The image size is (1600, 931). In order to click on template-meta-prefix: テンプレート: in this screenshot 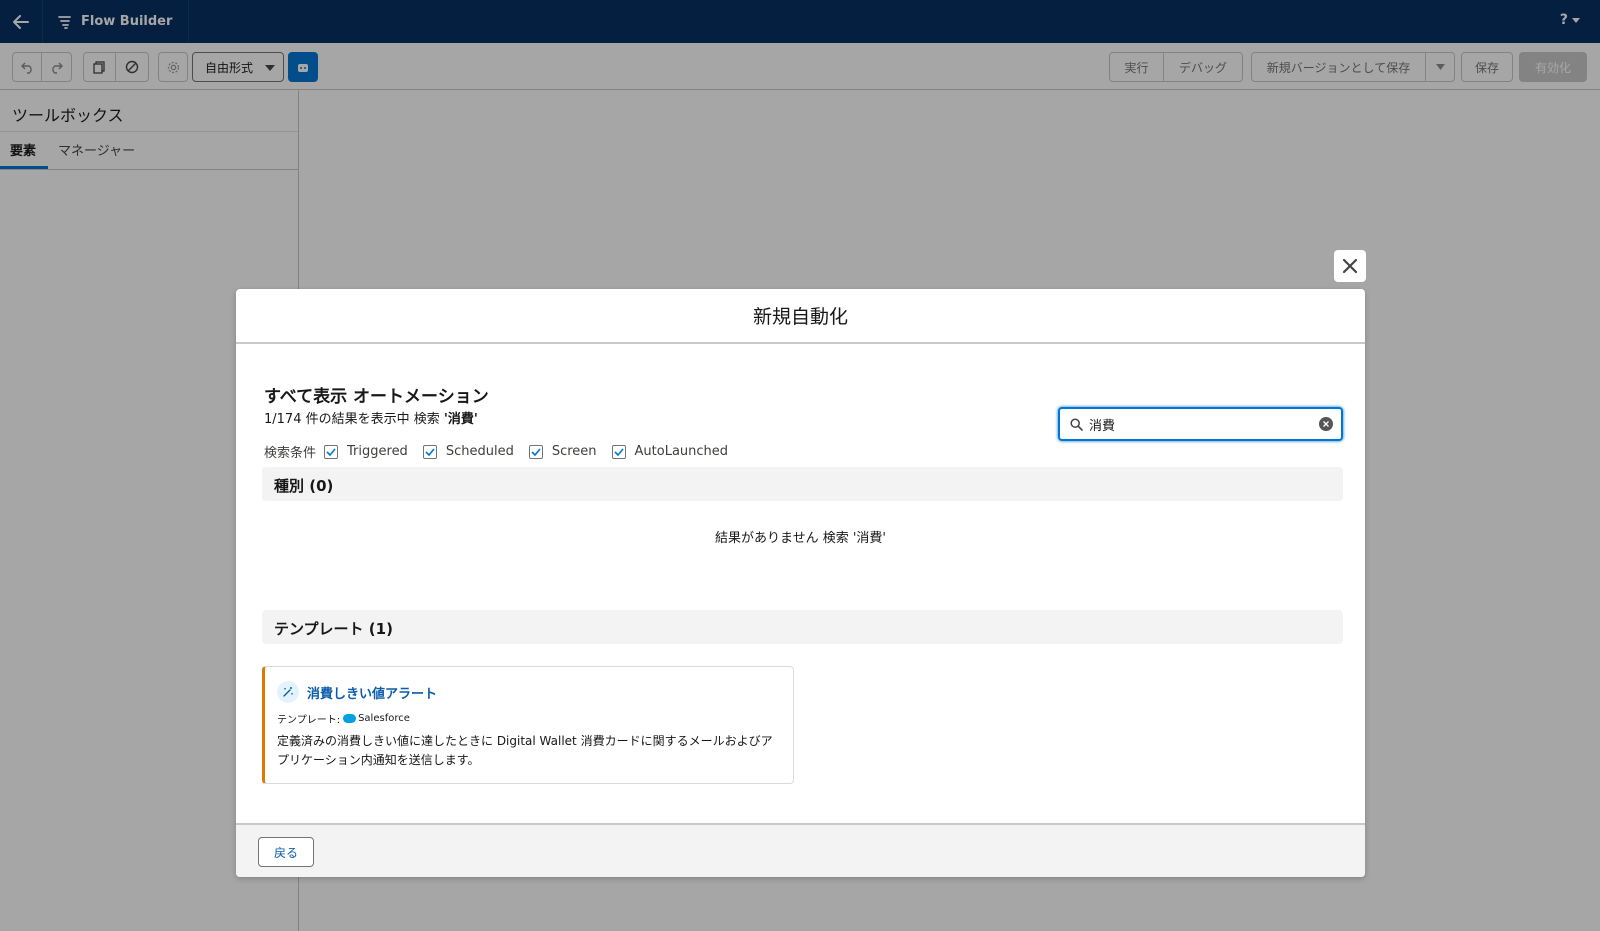, I will do `click(309, 720)`.